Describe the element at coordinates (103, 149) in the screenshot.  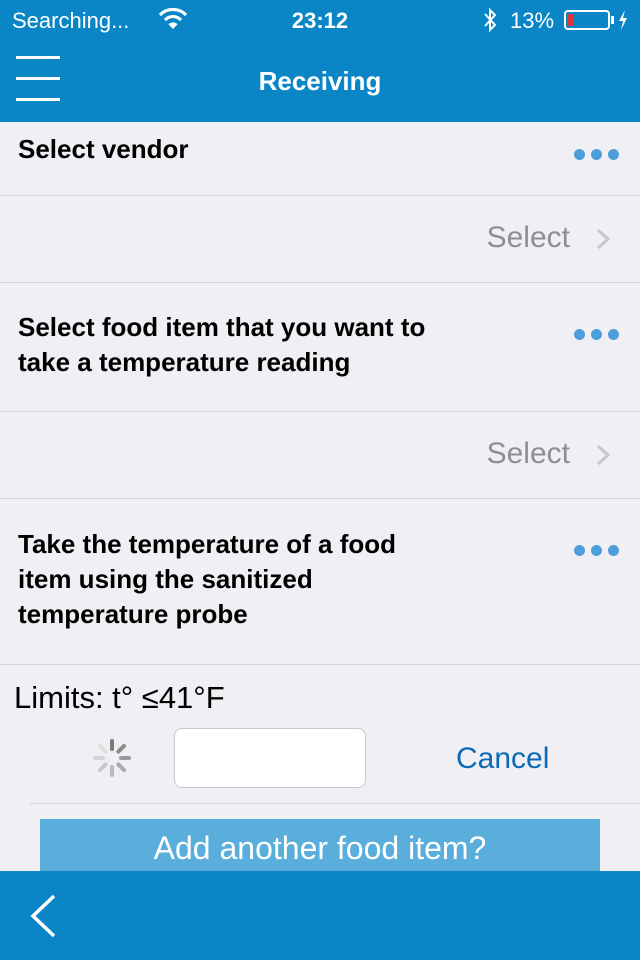
I see `vendor-question: Select vendor` at that location.